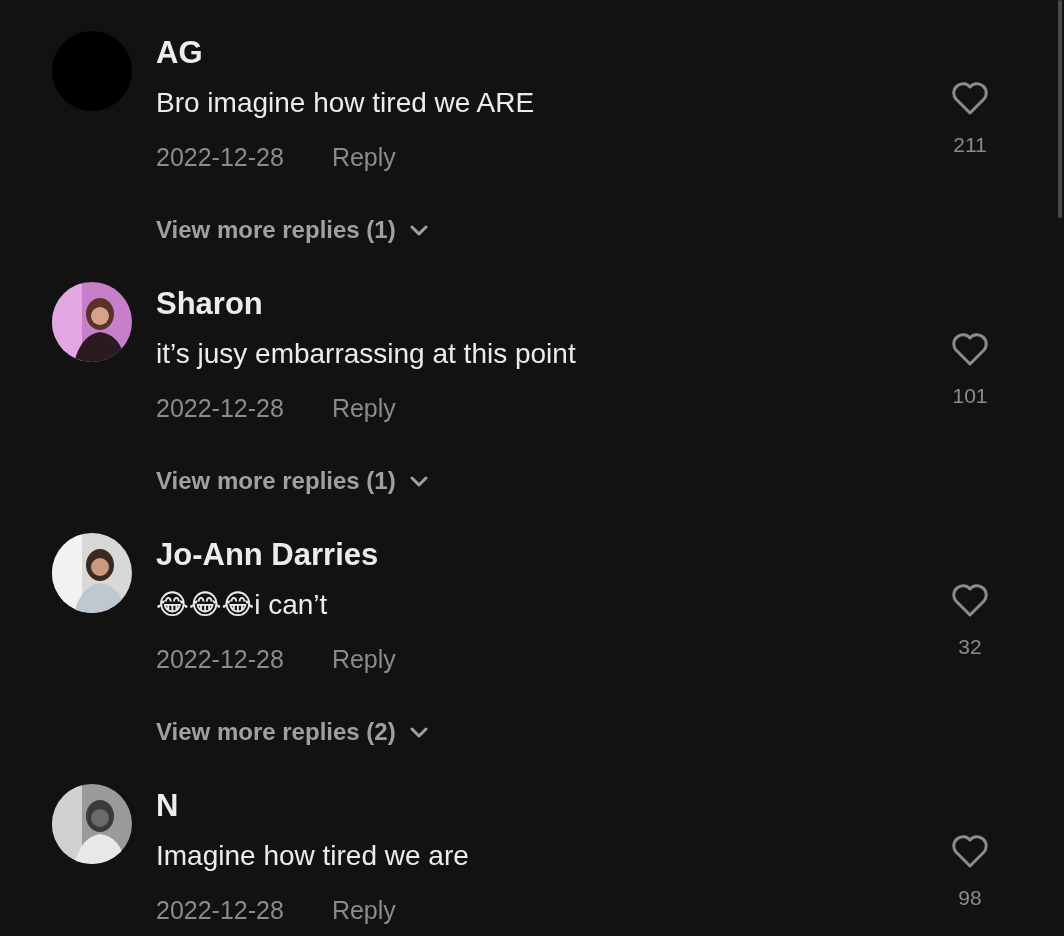  What do you see at coordinates (209, 304) in the screenshot?
I see `username: Sharon` at bounding box center [209, 304].